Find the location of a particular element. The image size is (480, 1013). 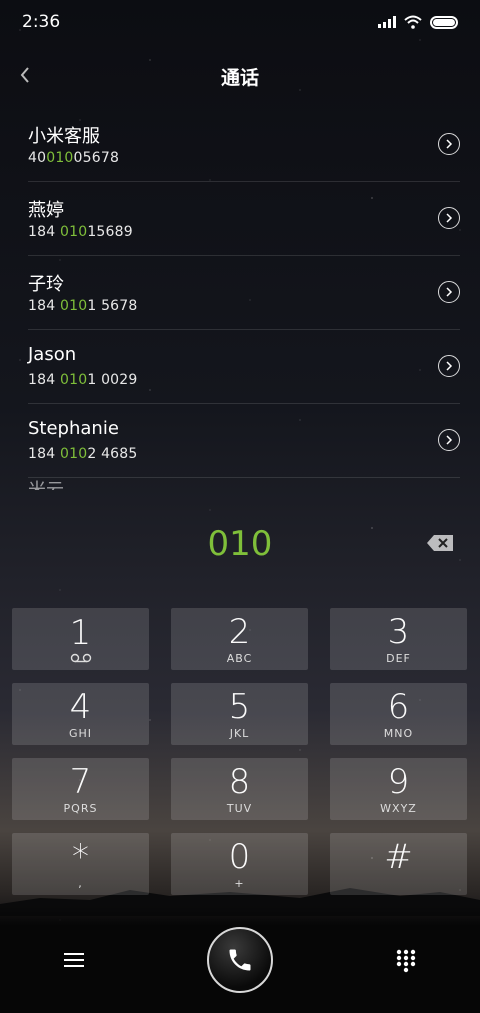

key-letters: WXYZ is located at coordinates (398, 808).